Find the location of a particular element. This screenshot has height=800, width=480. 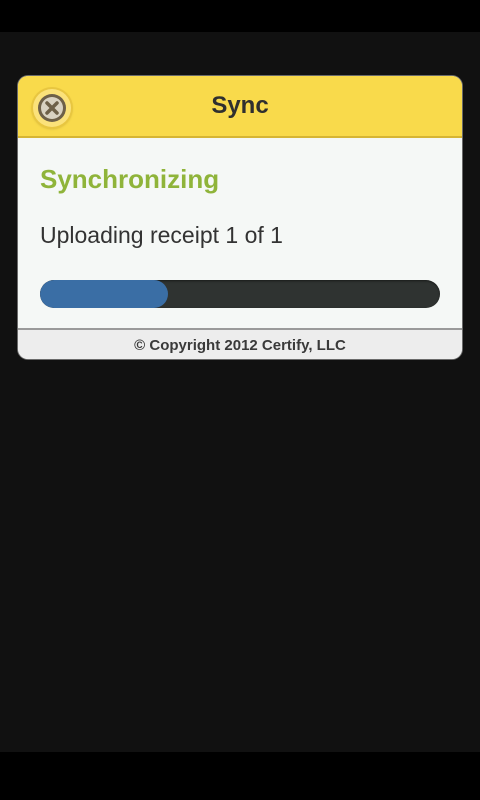

dialog-footer: © Copyright 2012 Certify, LLC is located at coordinates (240, 343).